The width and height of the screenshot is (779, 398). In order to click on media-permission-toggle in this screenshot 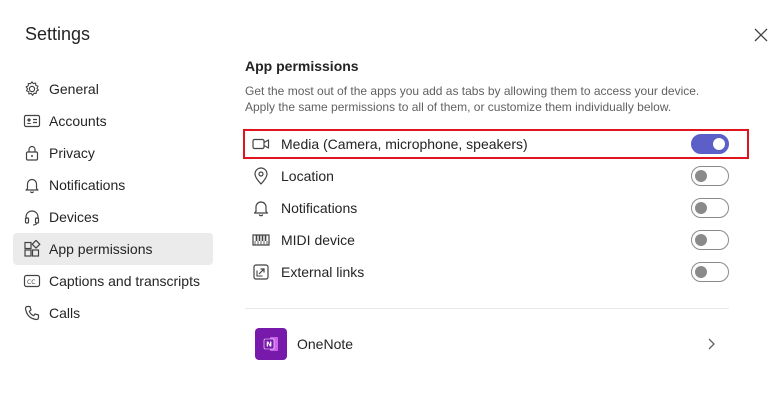, I will do `click(710, 144)`.